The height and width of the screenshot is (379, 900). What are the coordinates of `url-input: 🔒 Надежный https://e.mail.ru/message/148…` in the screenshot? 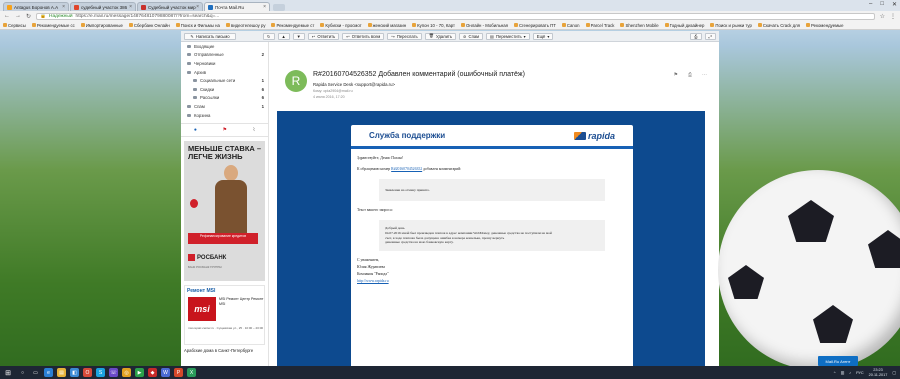 It's located at (455, 16).